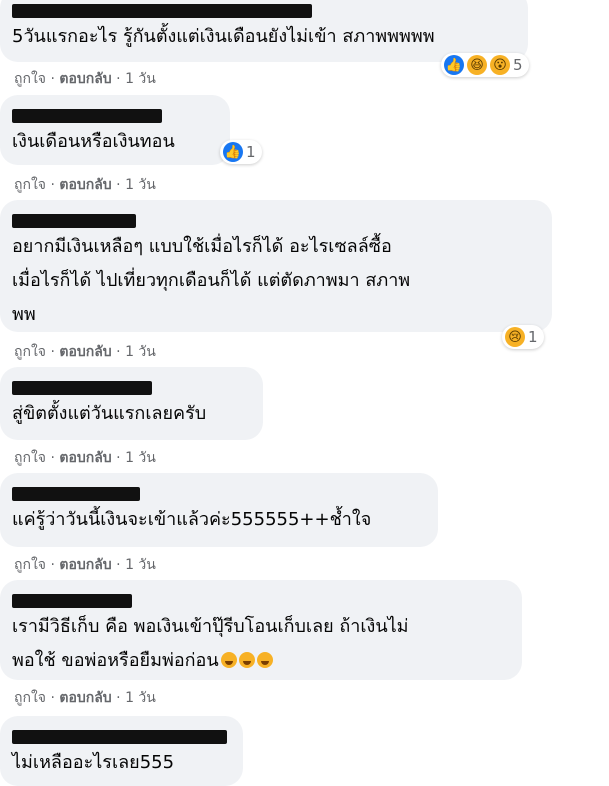 The image size is (609, 786). What do you see at coordinates (109, 413) in the screenshot?
I see `comment-text: สู่ขิตตั้งแต่วันแรกเลยครับ` at bounding box center [109, 413].